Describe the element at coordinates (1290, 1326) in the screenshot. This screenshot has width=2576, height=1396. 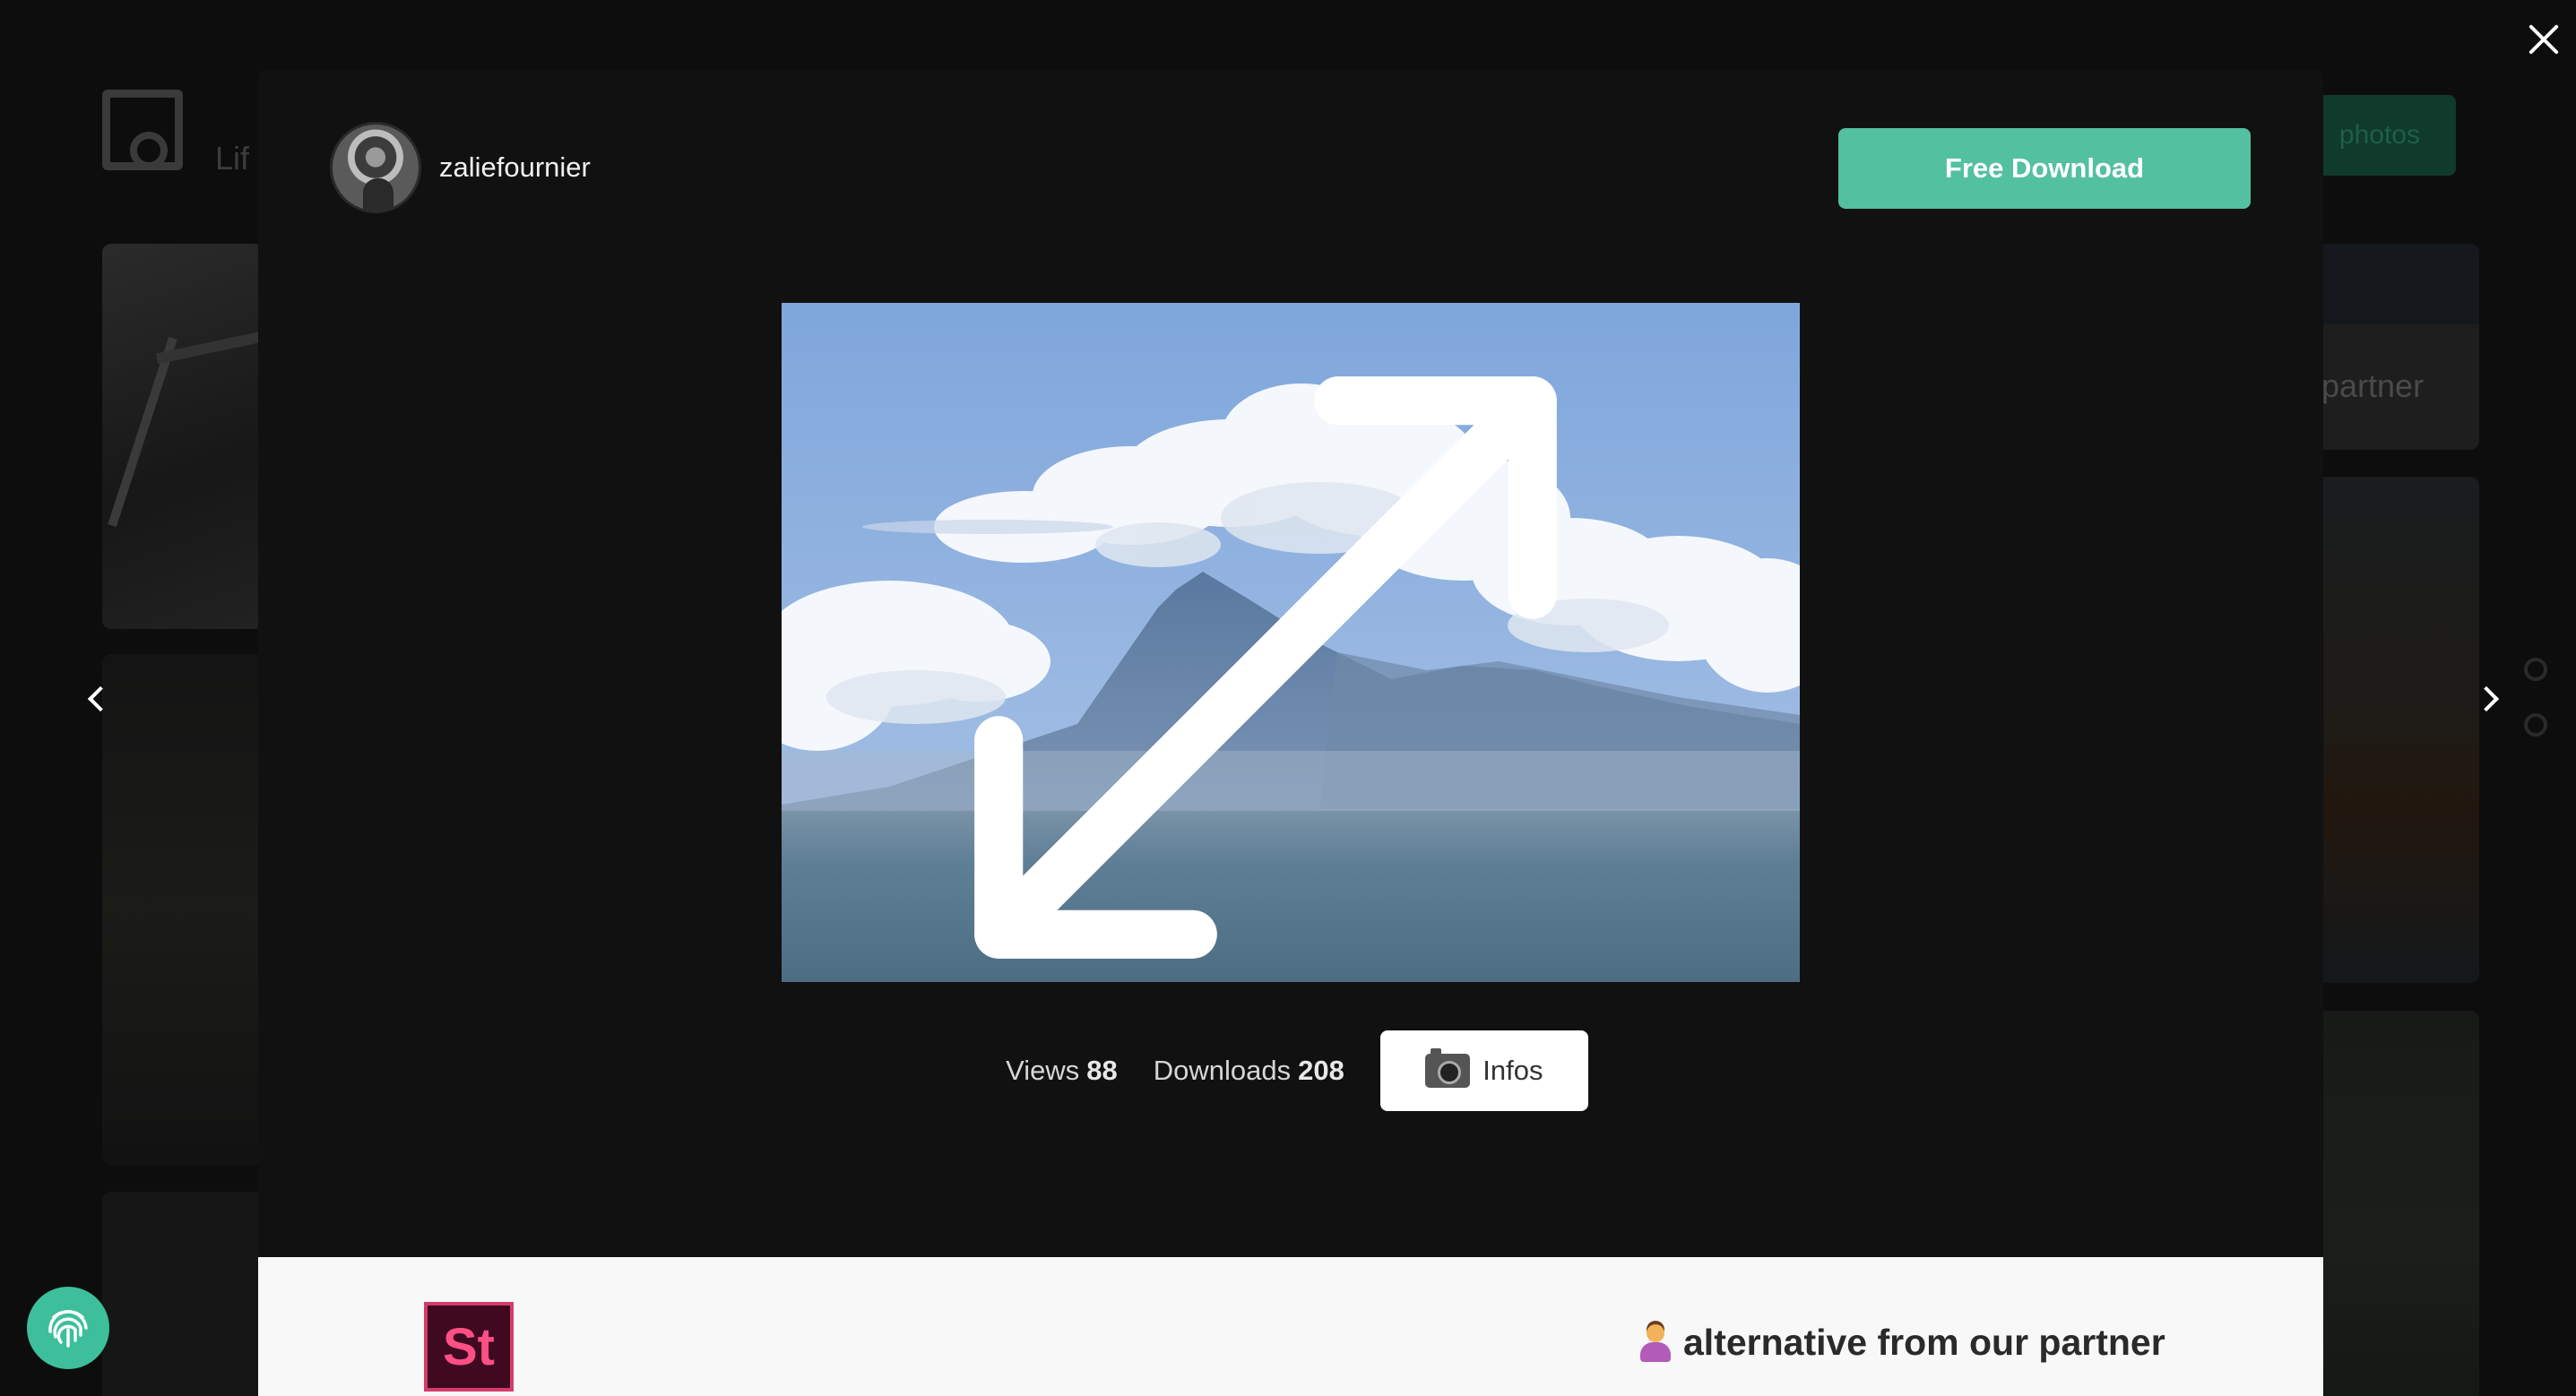
I see `partner-banner: St alternative from our partner` at that location.